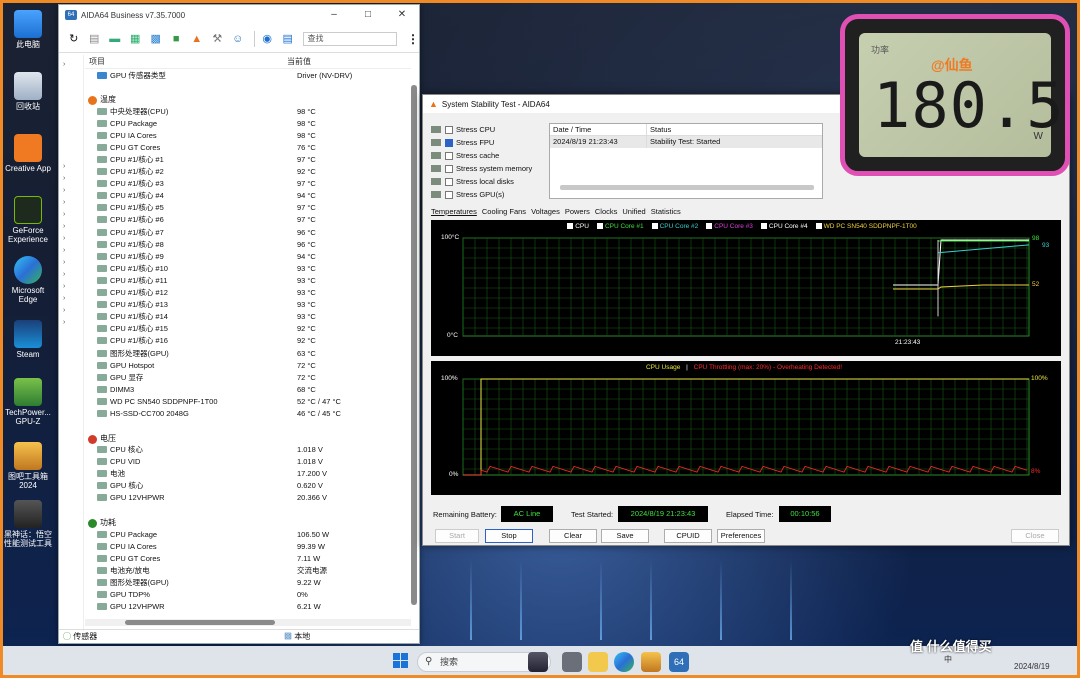  What do you see at coordinates (248, 256) in the screenshot?
I see `table-row: CPU #1/核心 #9 94 °C` at bounding box center [248, 256].